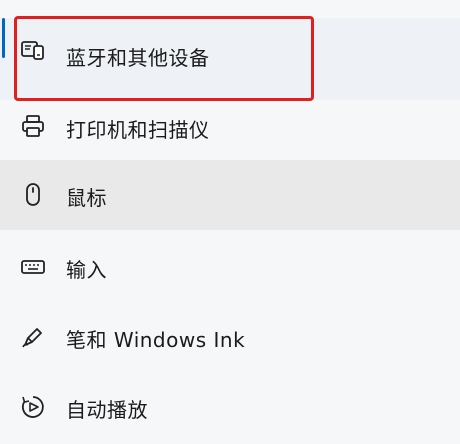 This screenshot has width=460, height=444. Describe the element at coordinates (33, 267) in the screenshot. I see `keyboard-icon` at that location.